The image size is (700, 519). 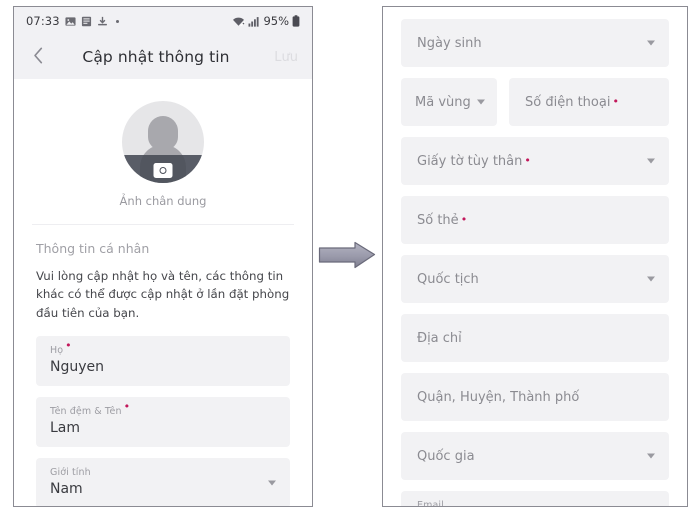 I want to click on field-ten-dem-ten: Tên đệm & Tên • Lam, so click(x=163, y=421).